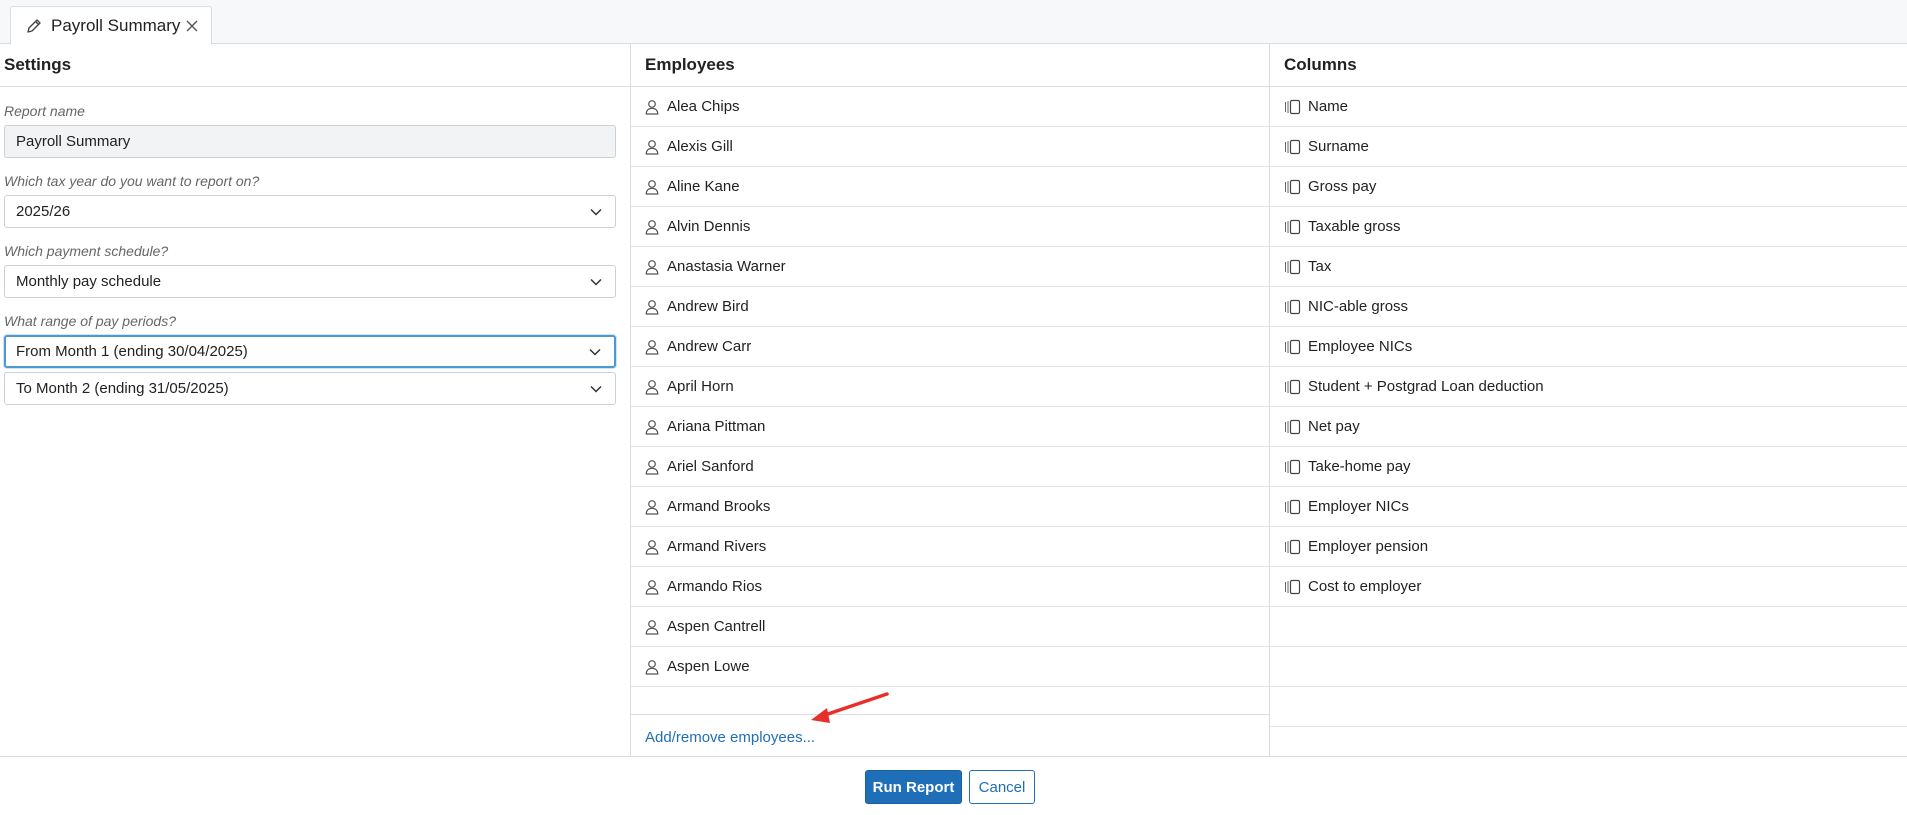 The image size is (1907, 815). I want to click on annotation-arrow, so click(850, 707).